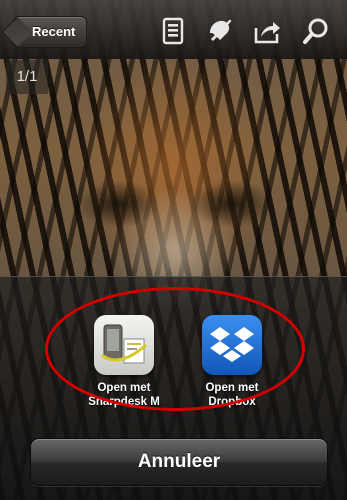 The width and height of the screenshot is (347, 500). I want to click on thumbnails-icon, so click(173, 31).